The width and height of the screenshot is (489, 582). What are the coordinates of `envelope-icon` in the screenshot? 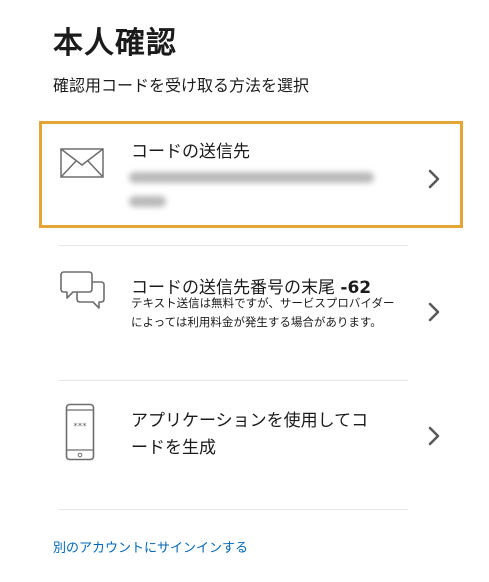 It's located at (82, 163).